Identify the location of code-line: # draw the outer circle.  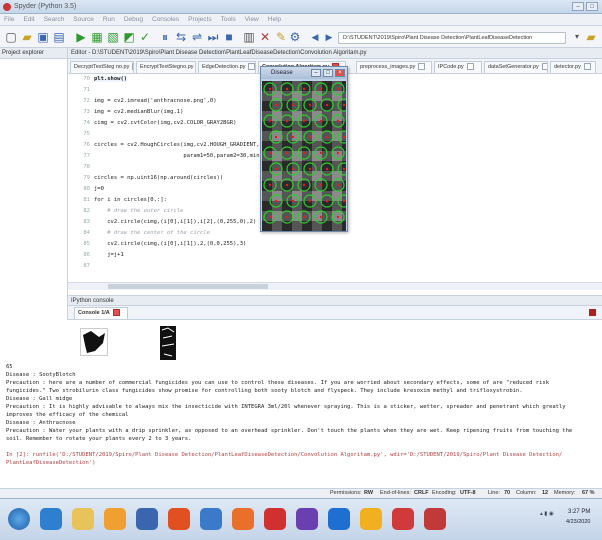
(138, 211).